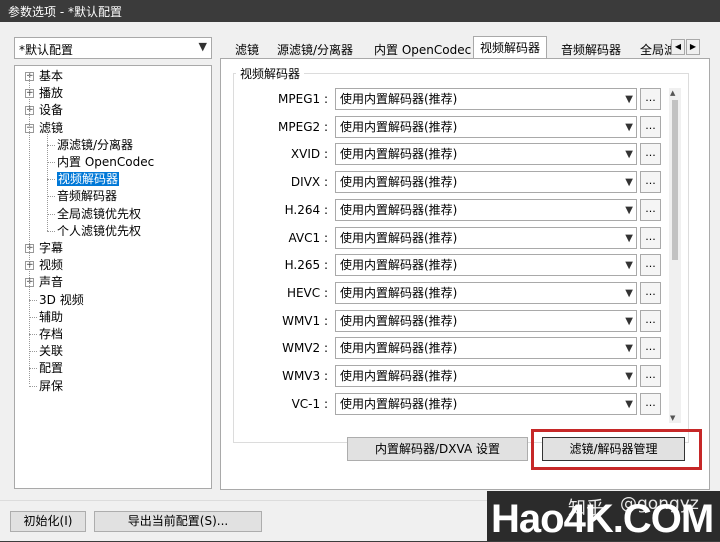  I want to click on tree-item-label: 基本, so click(51, 76).